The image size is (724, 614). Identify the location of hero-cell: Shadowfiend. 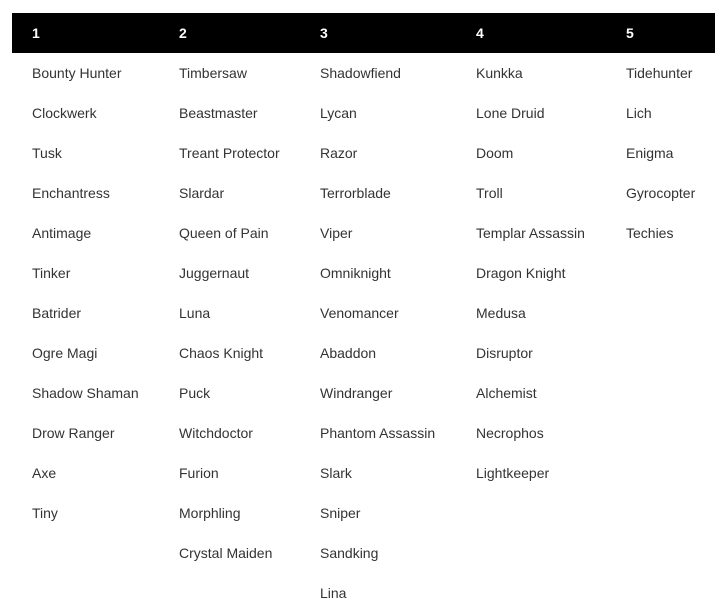
(360, 73).